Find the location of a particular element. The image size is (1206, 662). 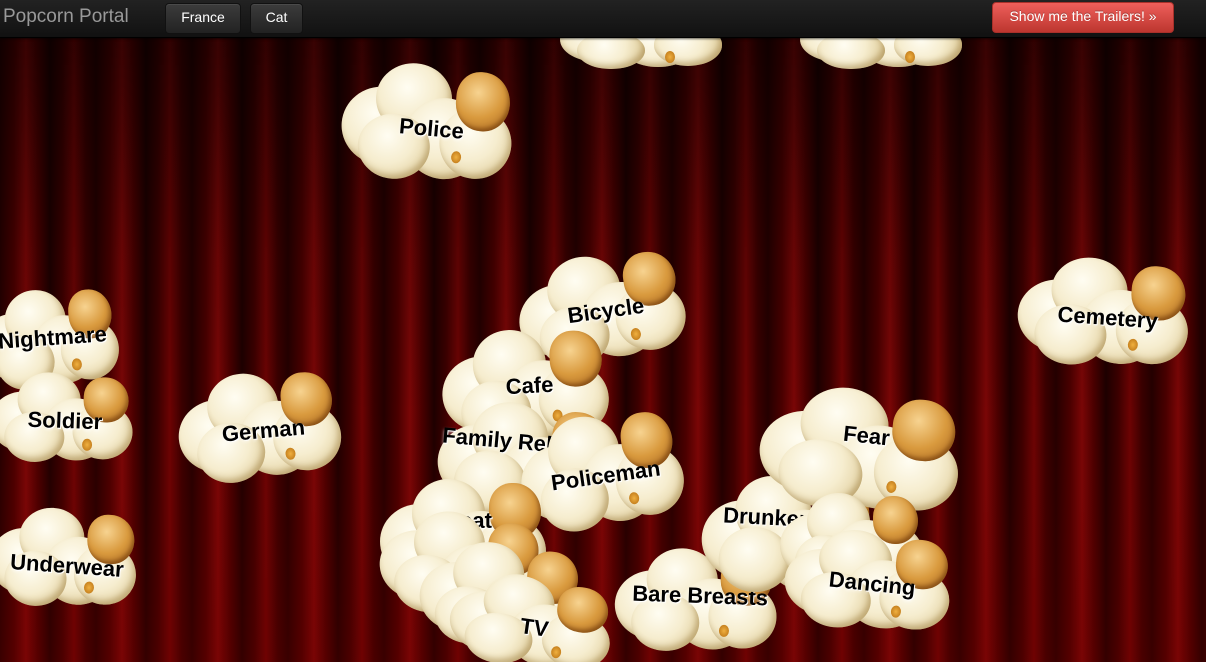

popcorn-kernel: Cemetery is located at coordinates (1108, 313).